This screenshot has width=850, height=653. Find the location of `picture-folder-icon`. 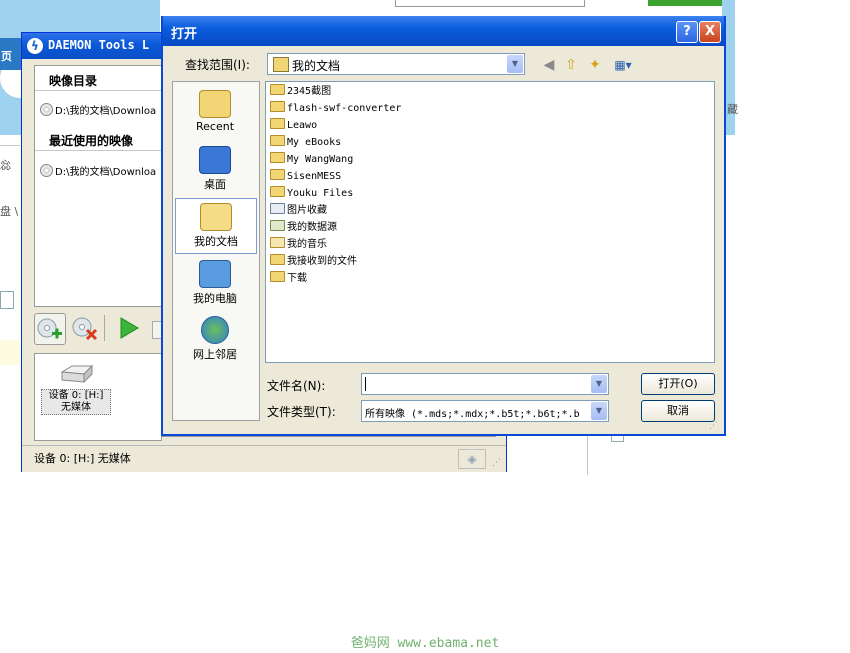

picture-folder-icon is located at coordinates (277, 208).